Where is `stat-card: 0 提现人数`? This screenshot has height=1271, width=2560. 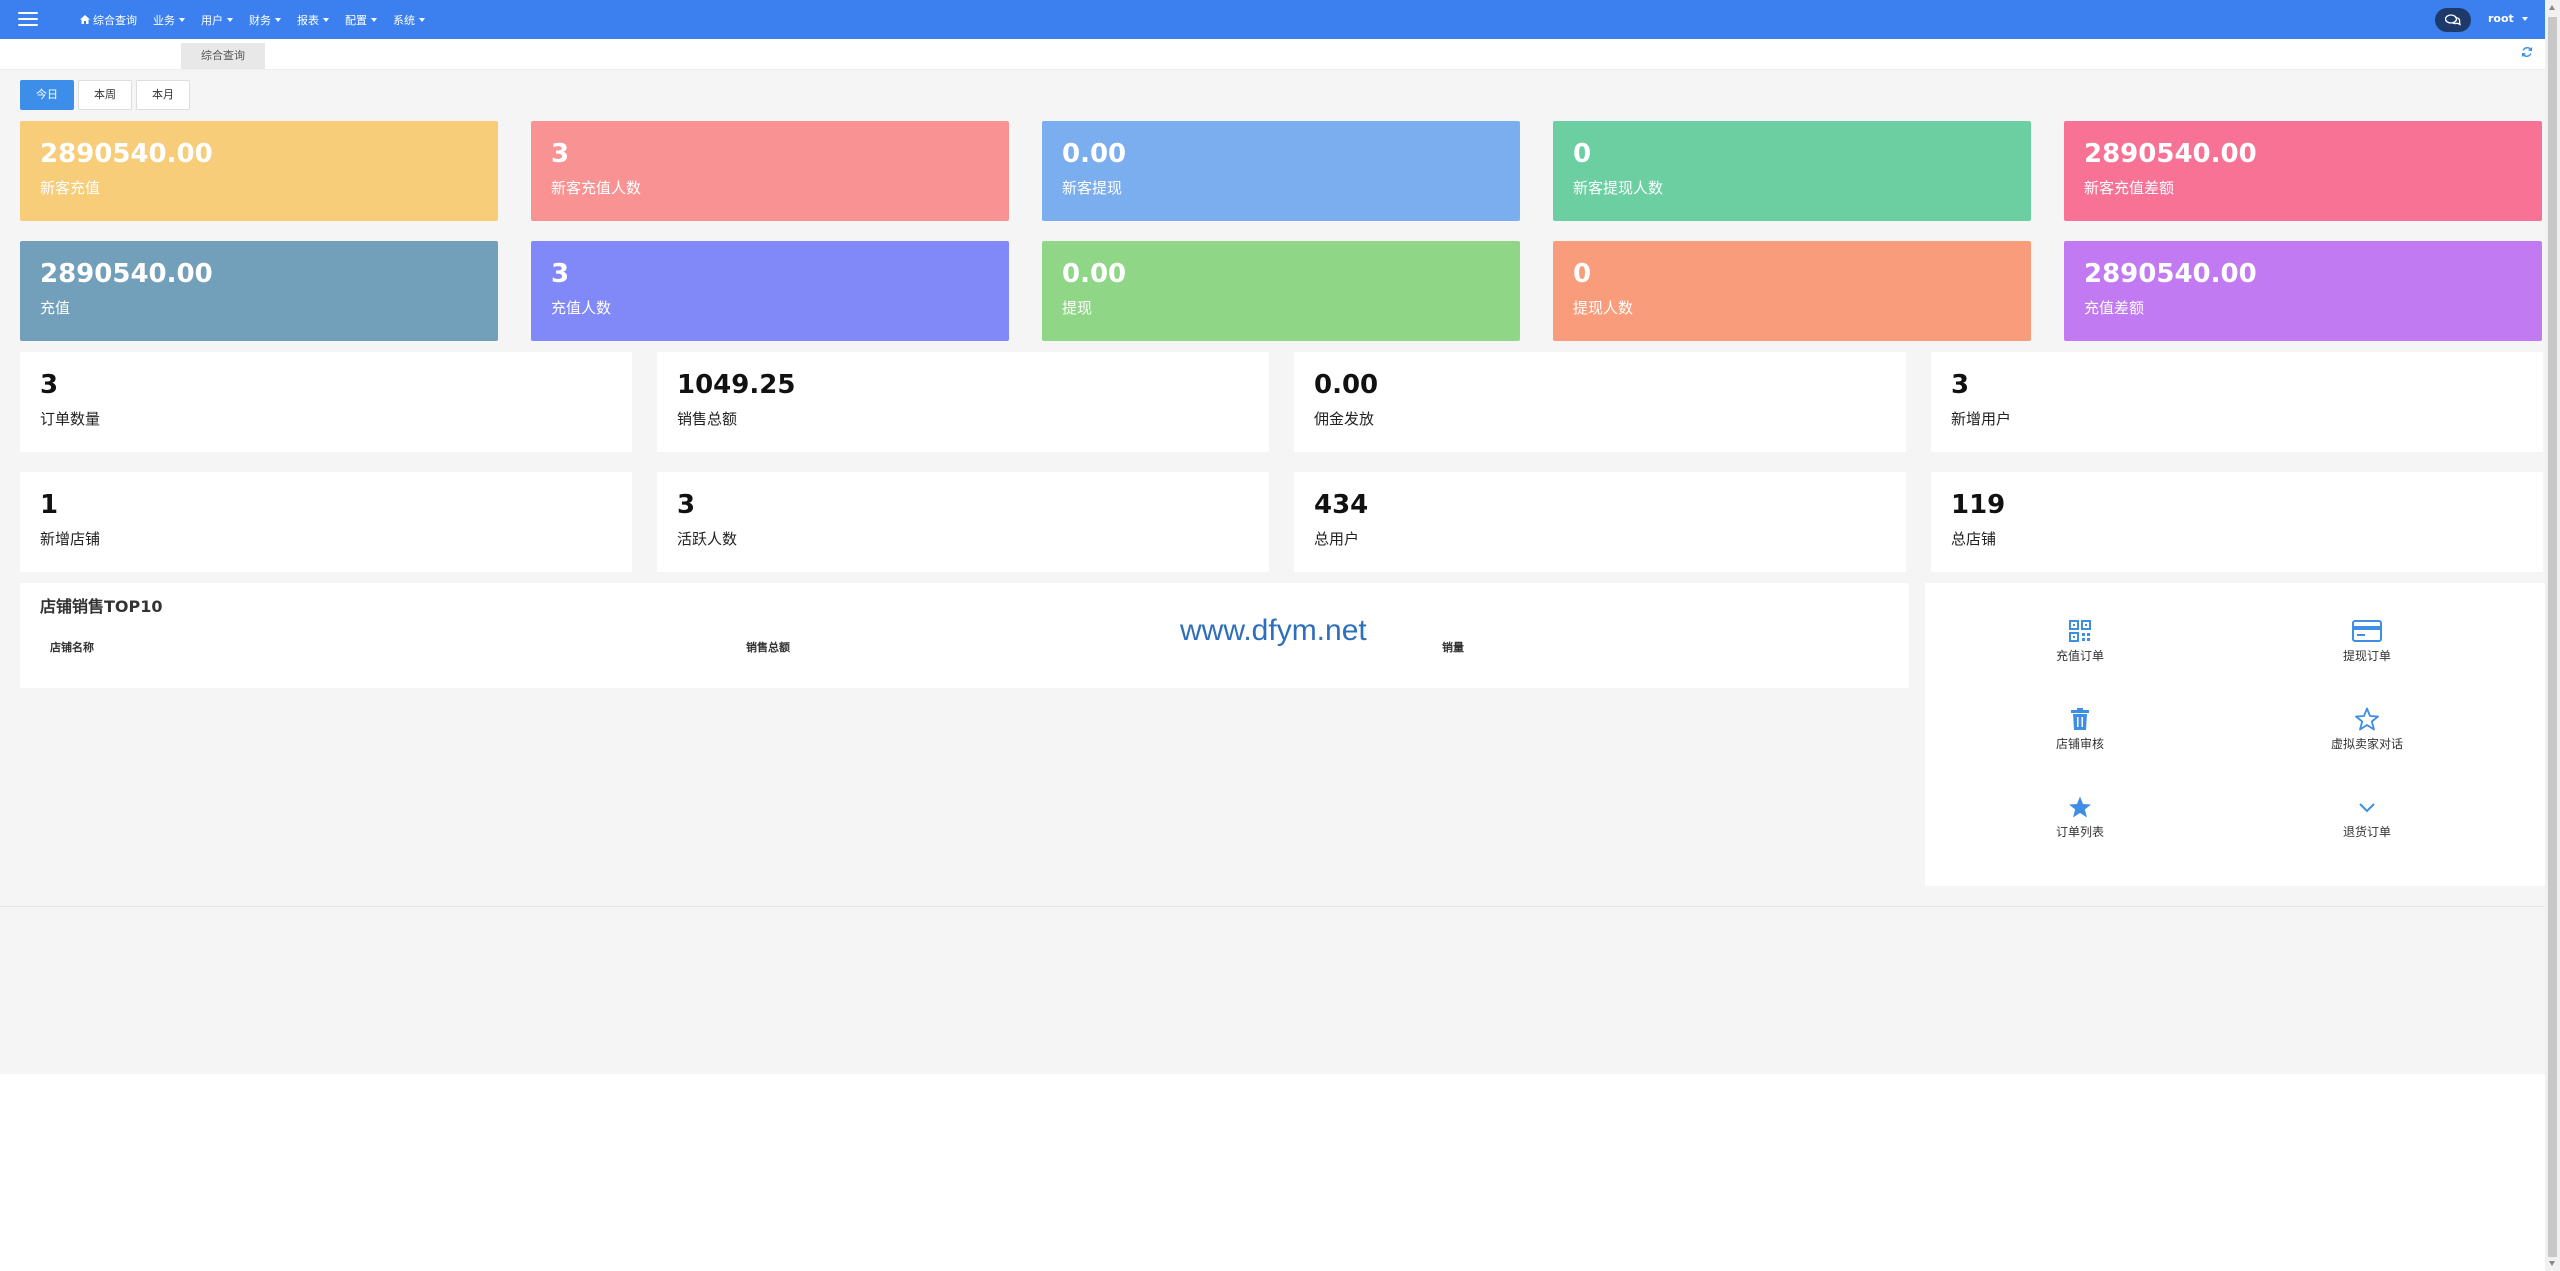 stat-card: 0 提现人数 is located at coordinates (1792, 291).